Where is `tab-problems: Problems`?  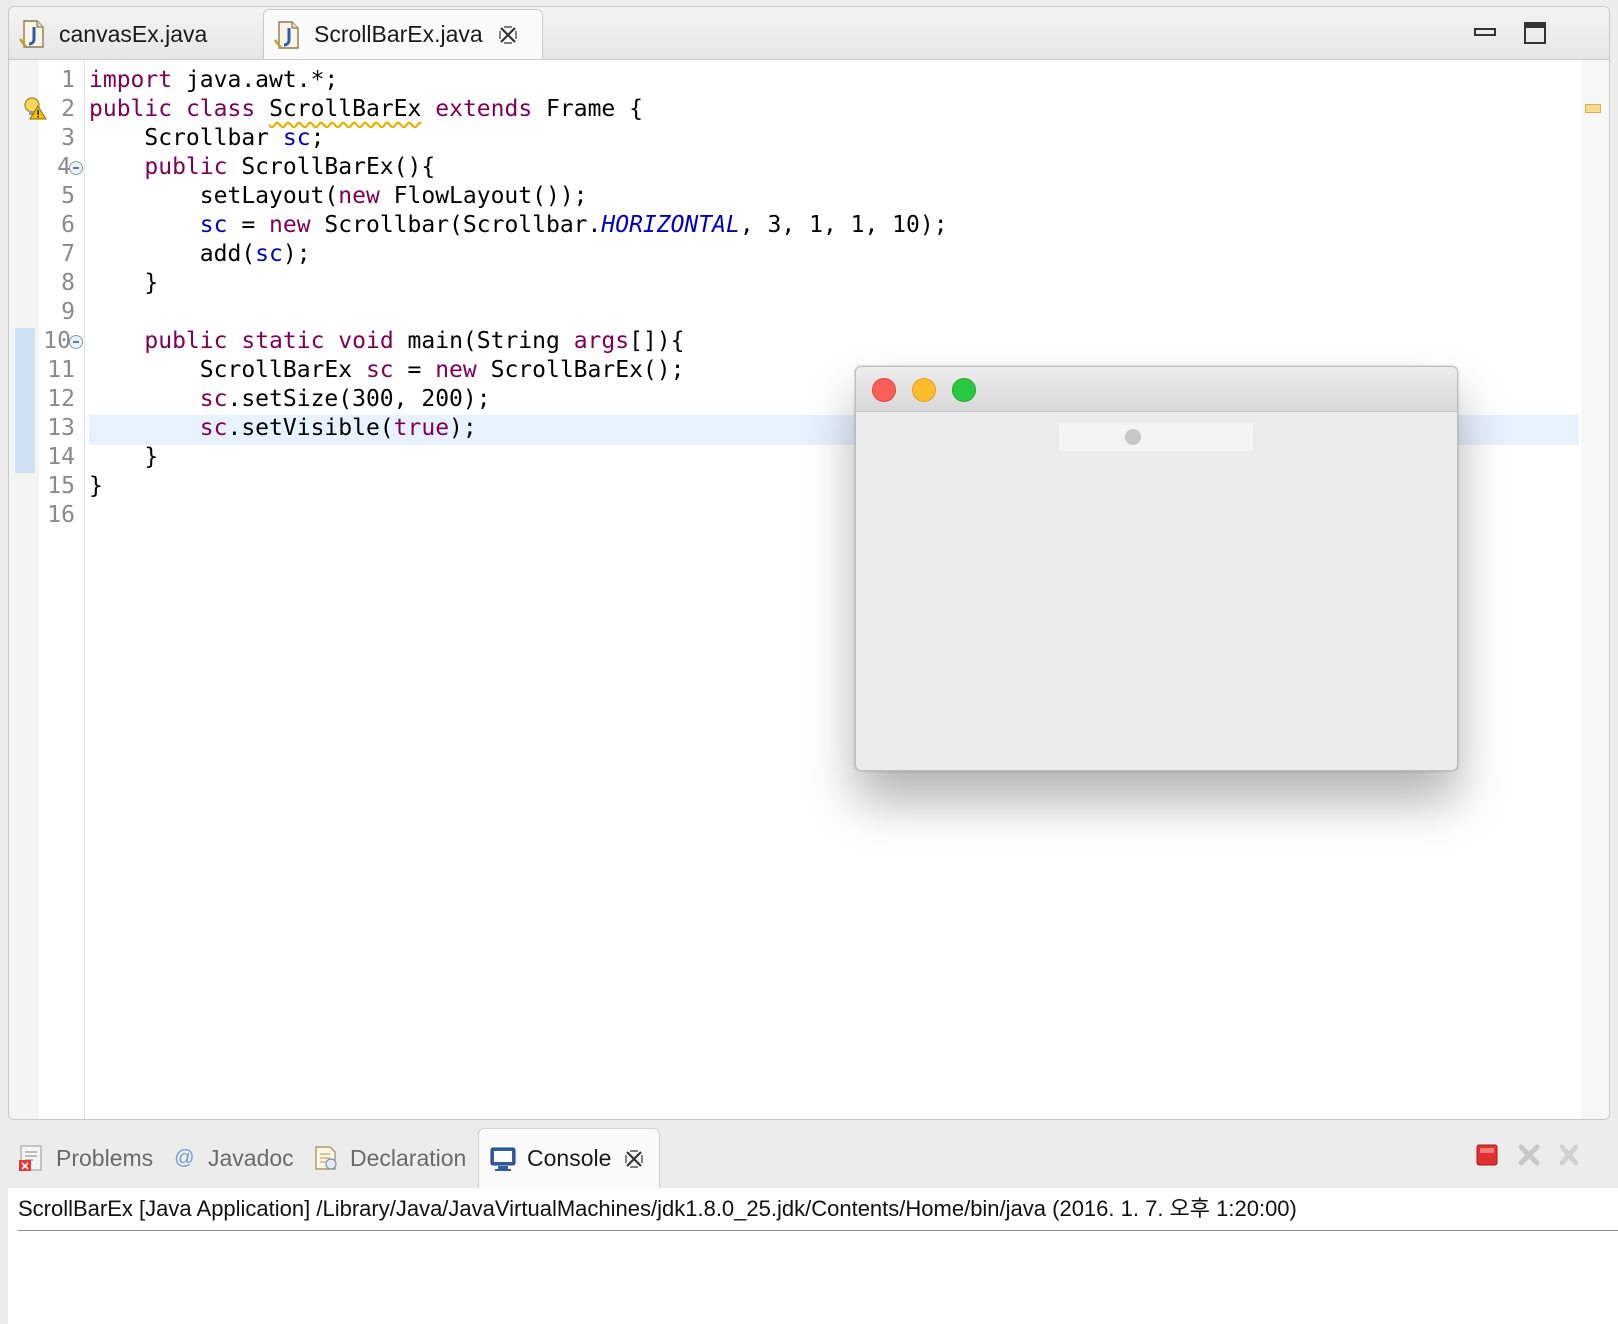
tab-problems: Problems is located at coordinates (85, 1158).